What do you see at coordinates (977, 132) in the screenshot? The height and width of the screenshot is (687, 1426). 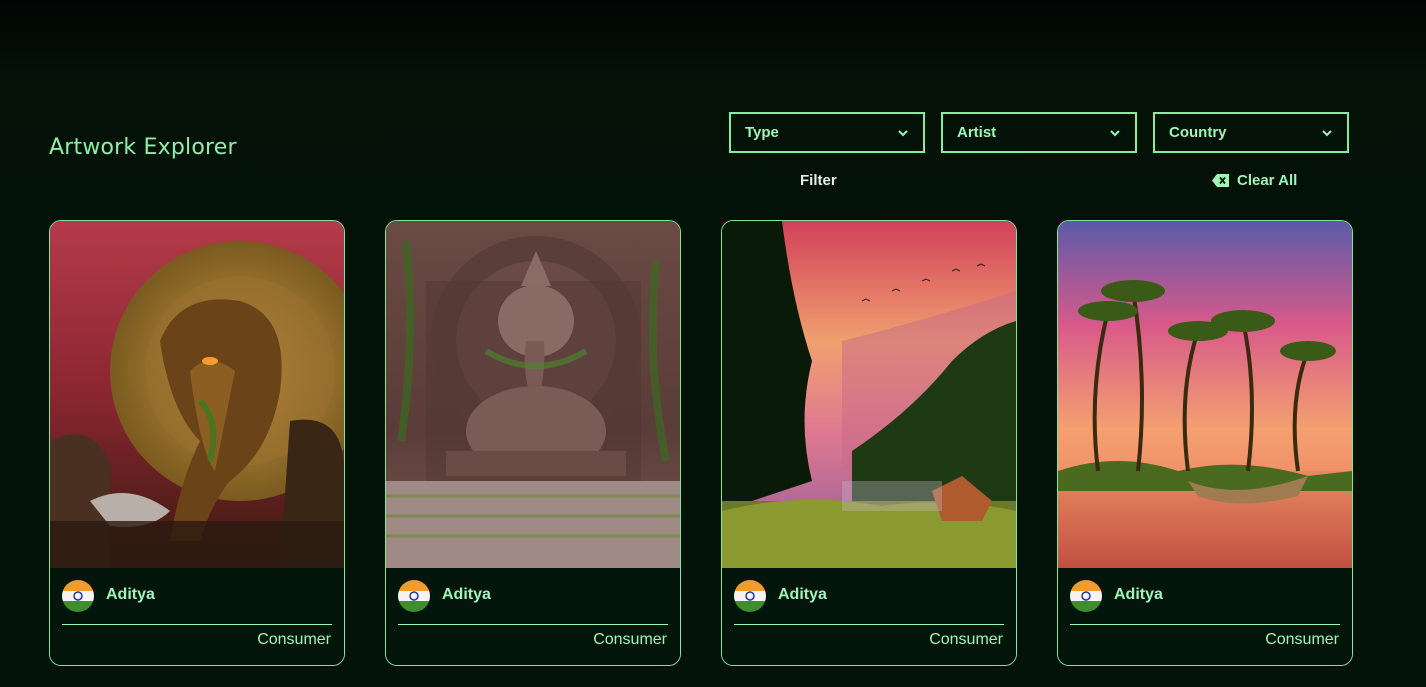 I see `artist-dropdown-label: Artist` at bounding box center [977, 132].